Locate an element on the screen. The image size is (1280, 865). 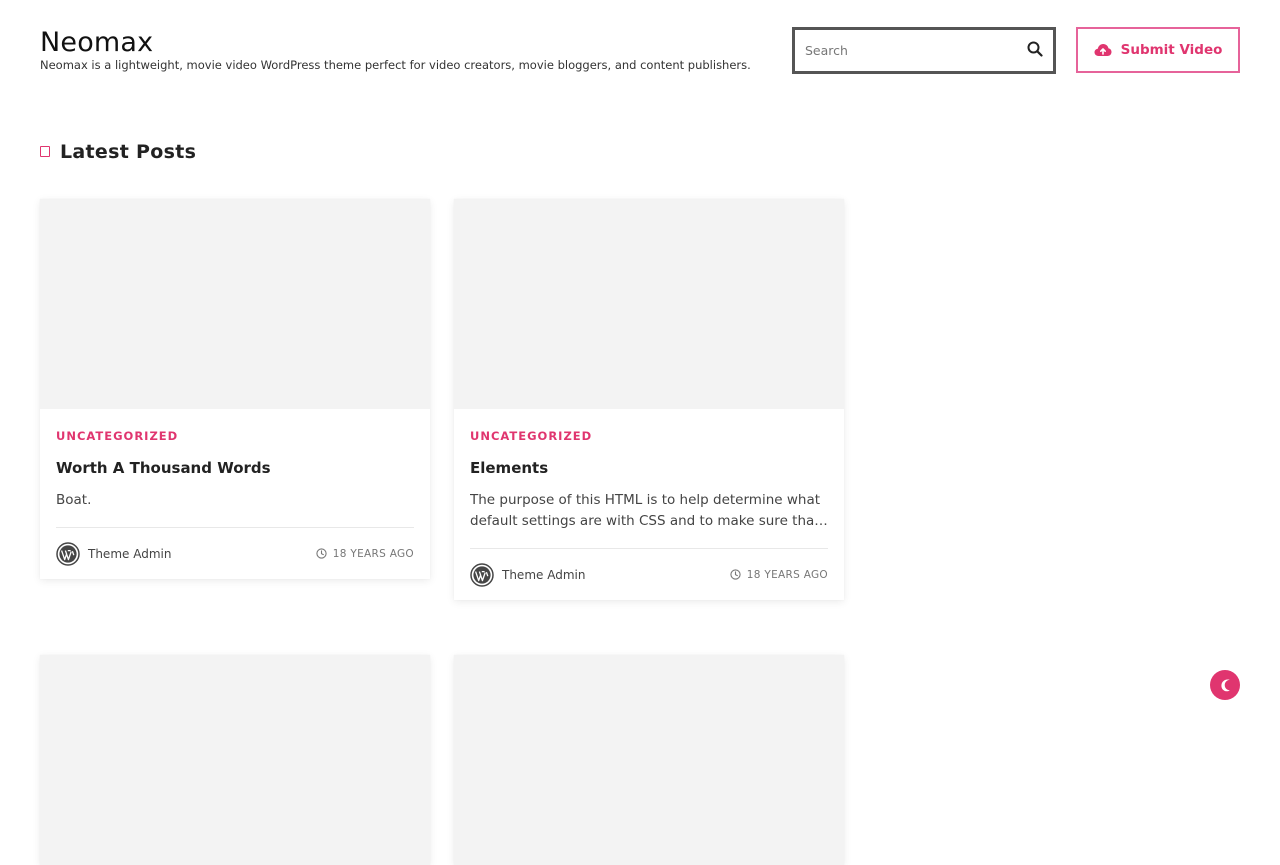
moon-icon is located at coordinates (1225, 685).